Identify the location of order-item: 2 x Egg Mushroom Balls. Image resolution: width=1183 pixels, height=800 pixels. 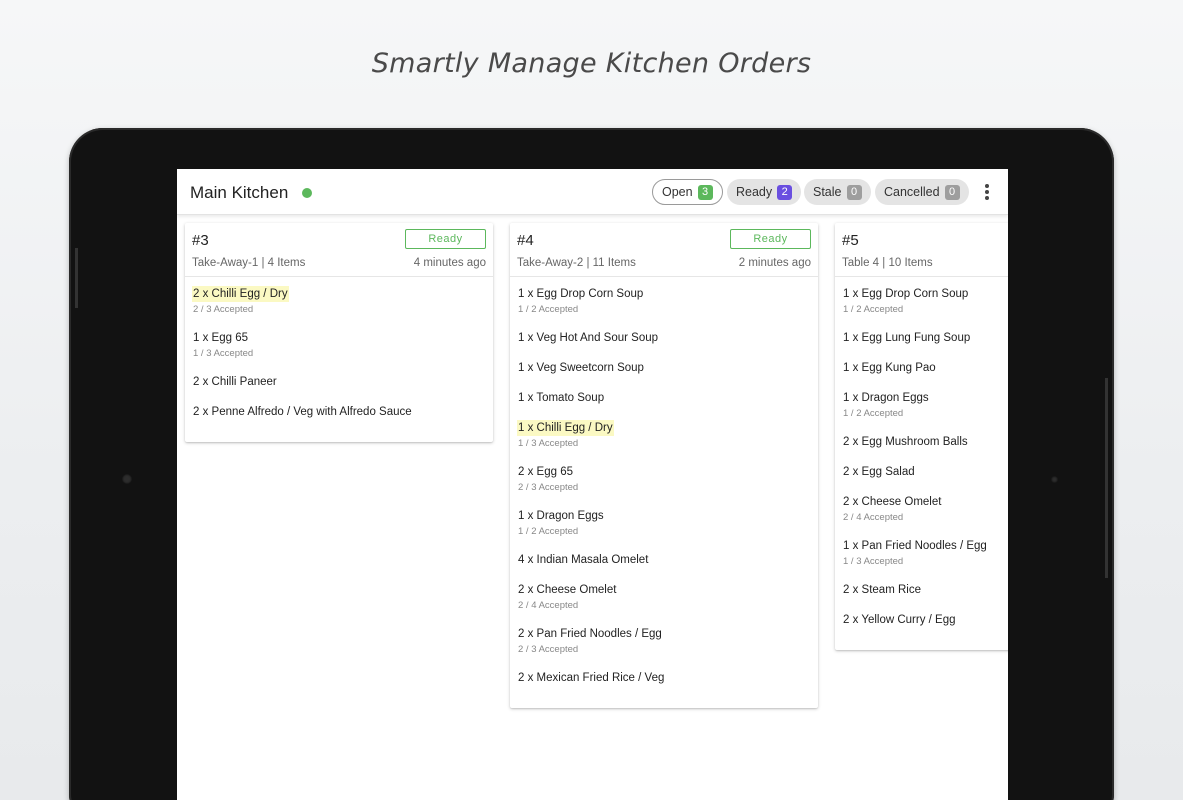
(925, 447).